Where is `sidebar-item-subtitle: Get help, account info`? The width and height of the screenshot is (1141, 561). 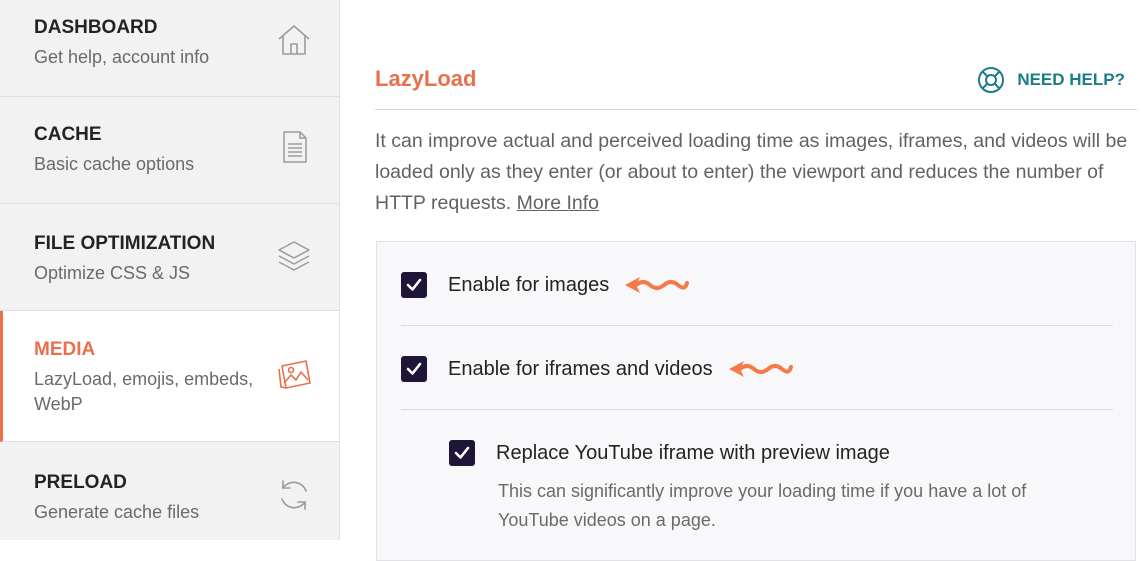 sidebar-item-subtitle: Get help, account info is located at coordinates (122, 57).